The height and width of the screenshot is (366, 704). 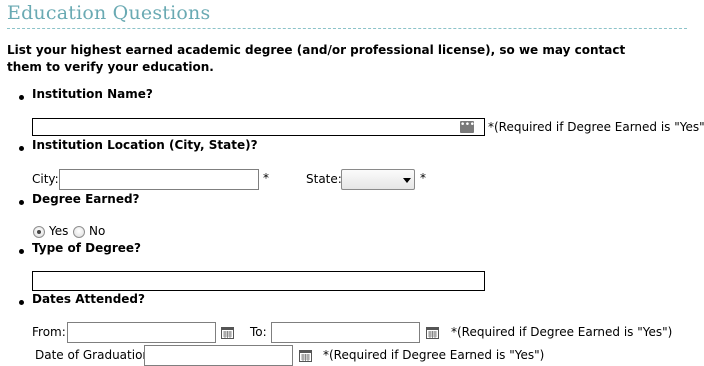 I want to click on from-label: From:, so click(x=49, y=332).